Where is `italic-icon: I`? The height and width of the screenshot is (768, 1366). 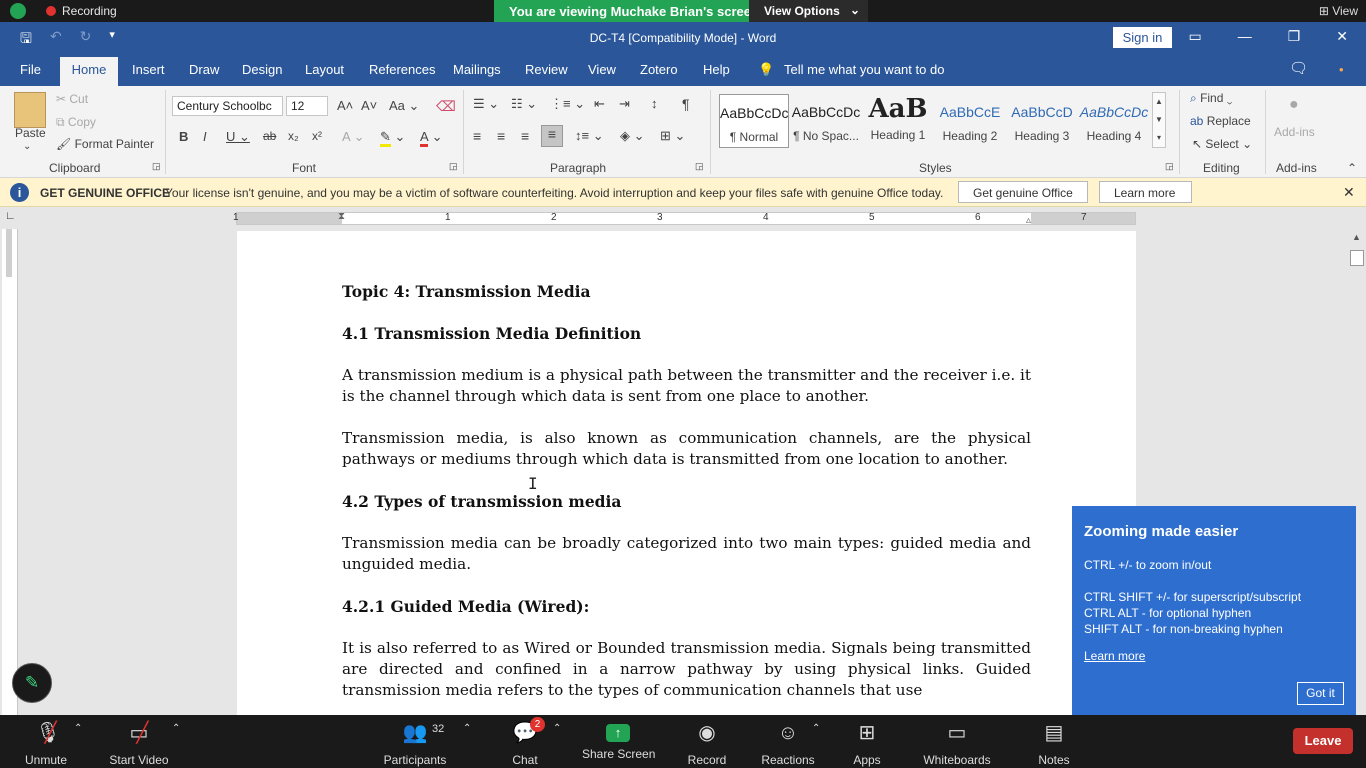 italic-icon: I is located at coordinates (205, 136).